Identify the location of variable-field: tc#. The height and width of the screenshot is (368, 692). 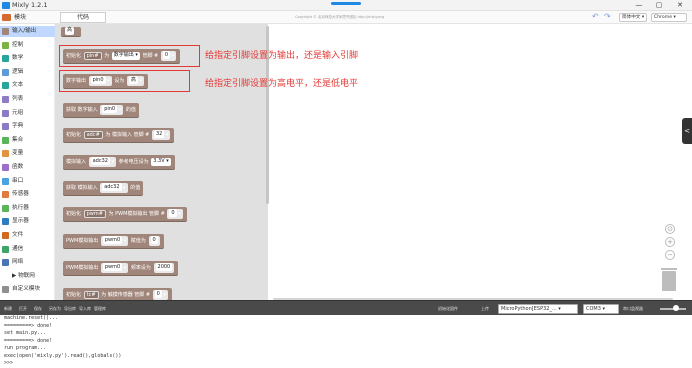
(91, 294).